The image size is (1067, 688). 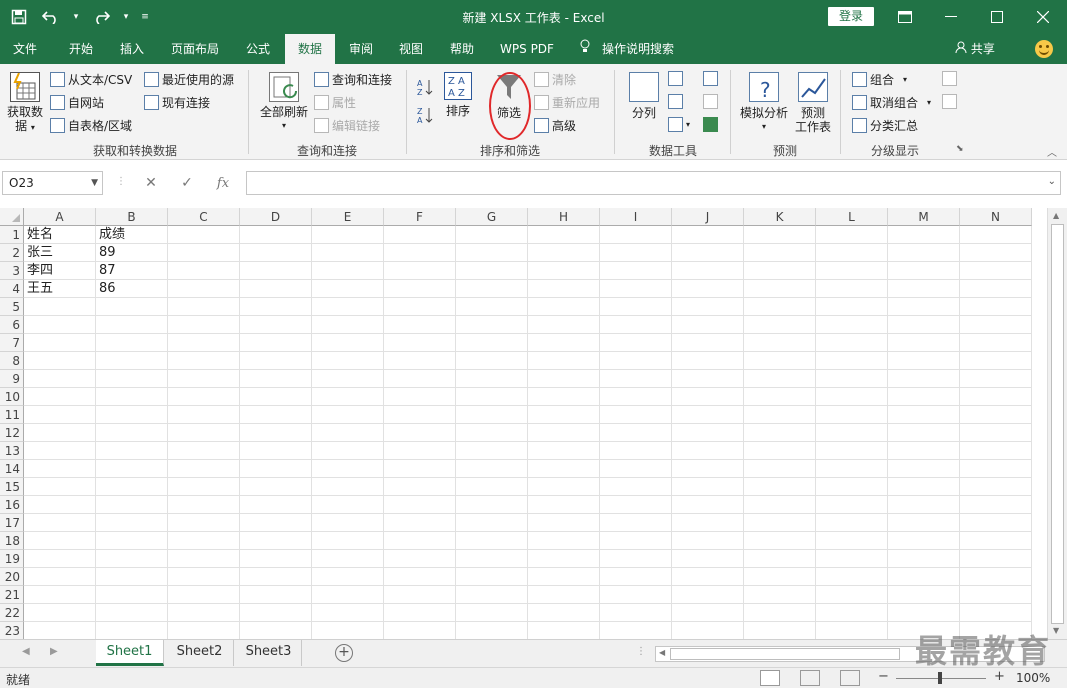 What do you see at coordinates (780, 397) in the screenshot?
I see `cell-k10` at bounding box center [780, 397].